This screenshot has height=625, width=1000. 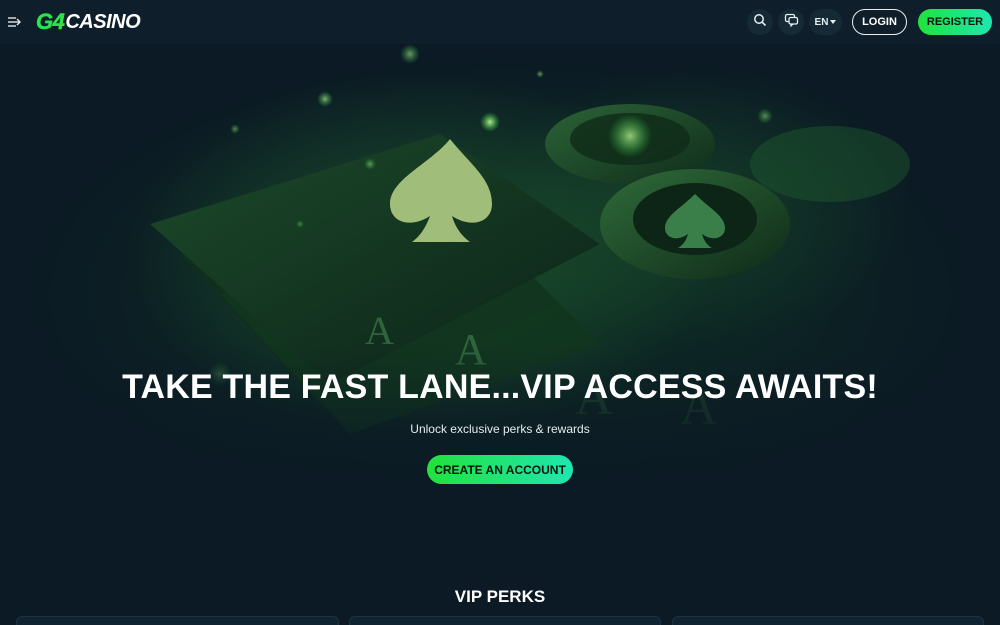 What do you see at coordinates (500, 429) in the screenshot?
I see `hero-subtitle: Unlock exclusive perks & rewards` at bounding box center [500, 429].